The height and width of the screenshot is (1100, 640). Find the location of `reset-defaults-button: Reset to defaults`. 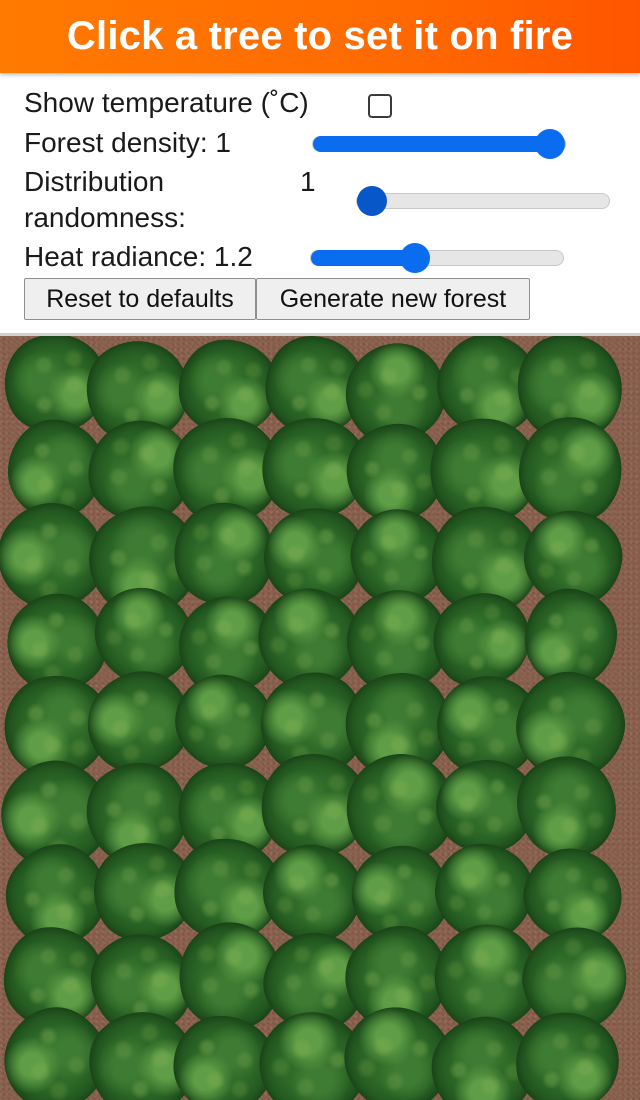

reset-defaults-button: Reset to defaults is located at coordinates (140, 299).